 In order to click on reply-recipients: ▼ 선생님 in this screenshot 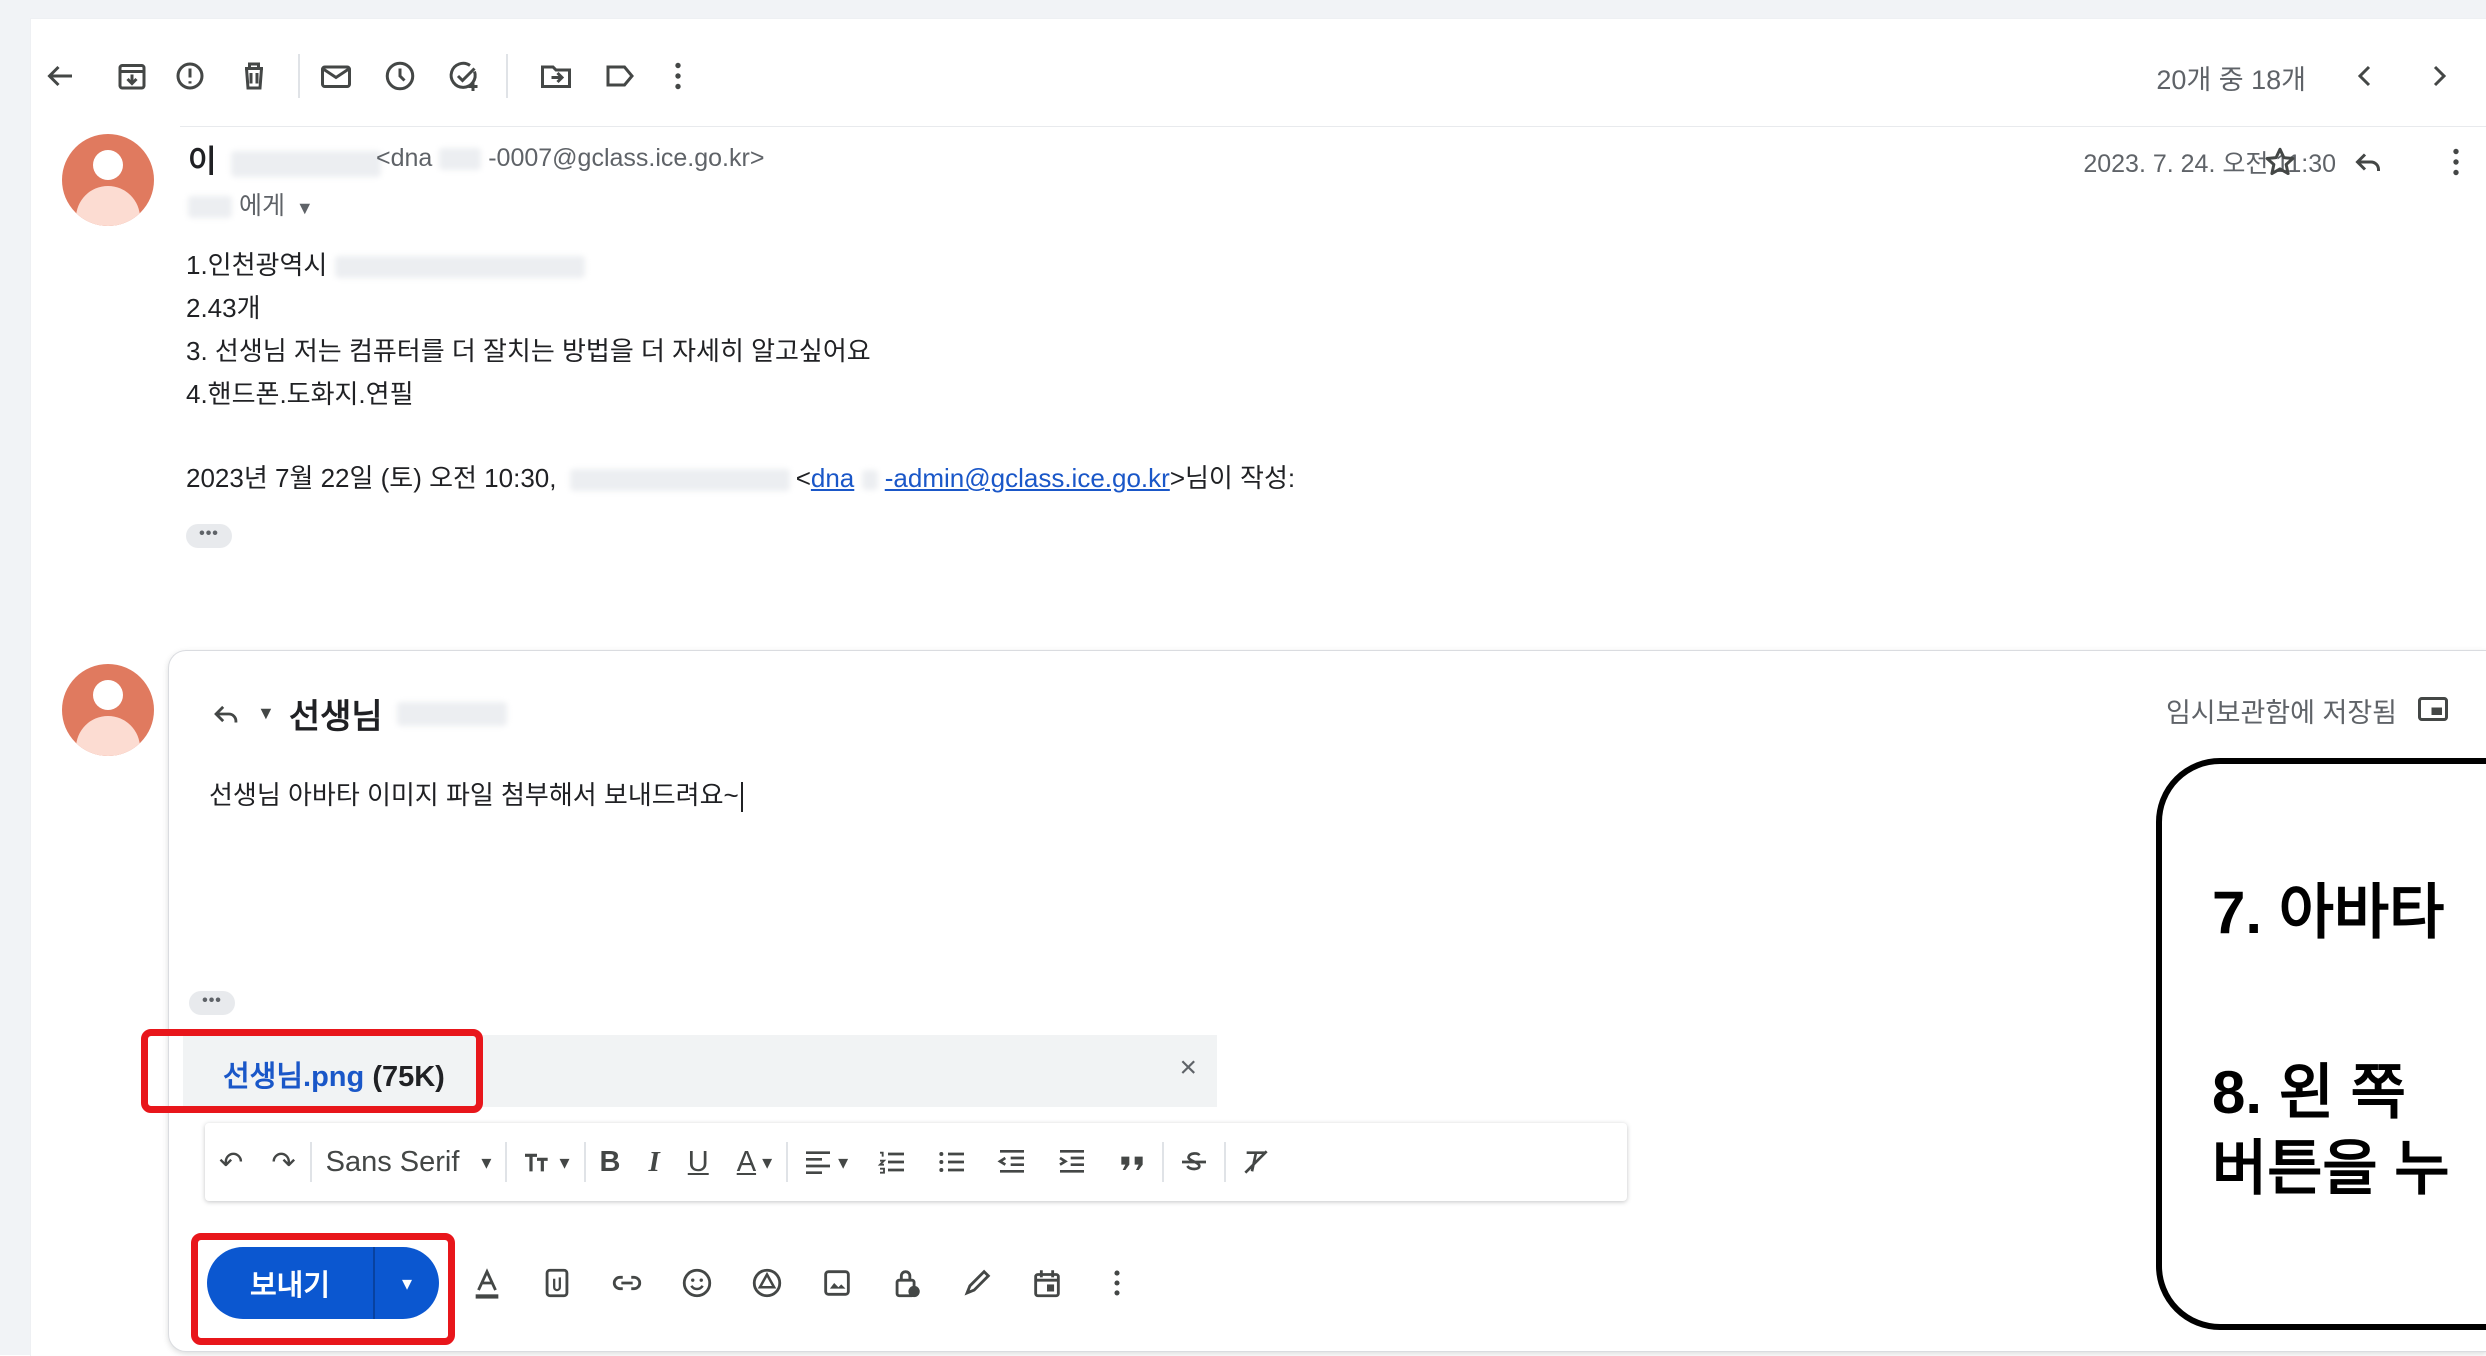, I will do `click(358, 713)`.